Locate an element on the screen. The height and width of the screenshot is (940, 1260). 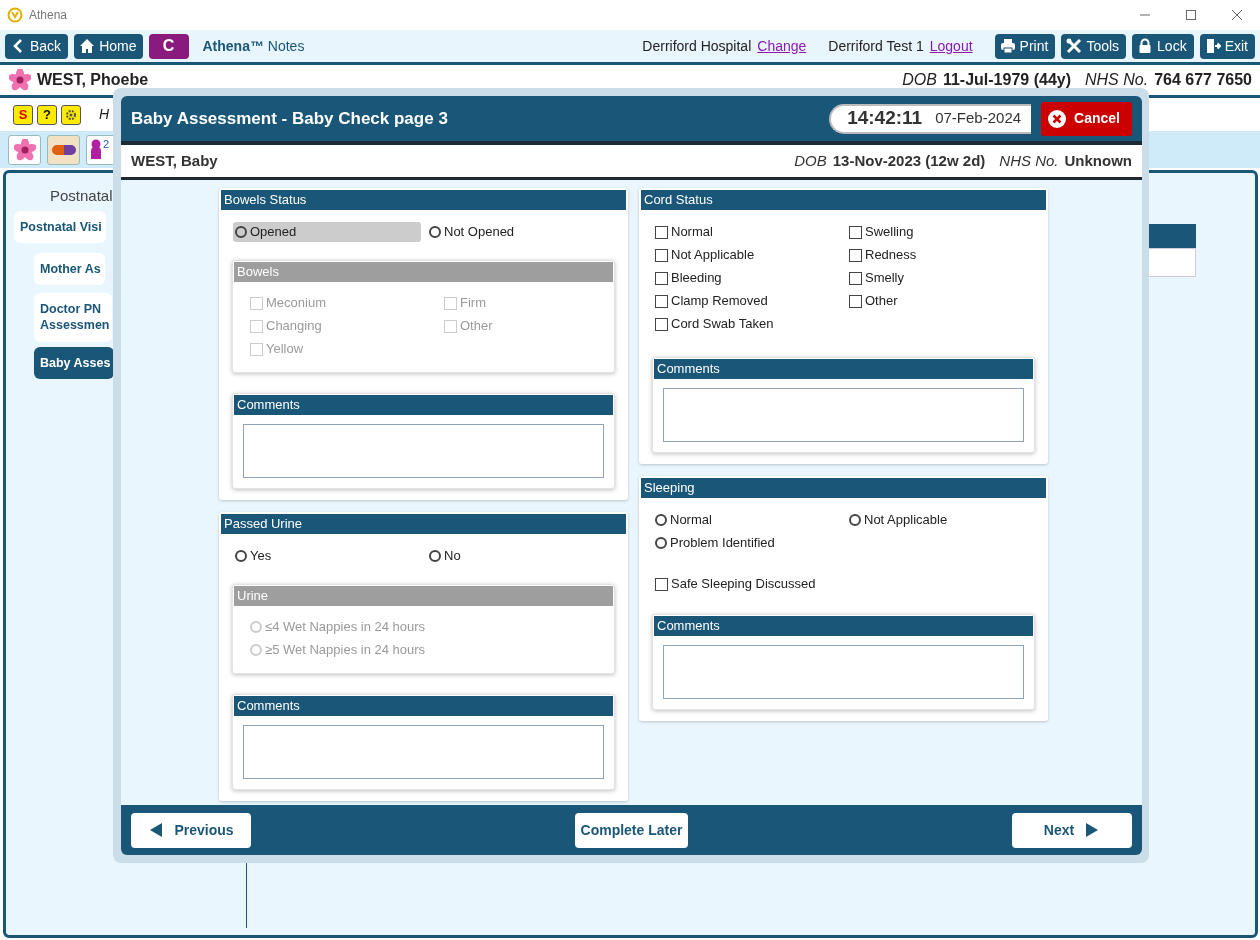
section-heading: Postnatal is located at coordinates (81, 196).